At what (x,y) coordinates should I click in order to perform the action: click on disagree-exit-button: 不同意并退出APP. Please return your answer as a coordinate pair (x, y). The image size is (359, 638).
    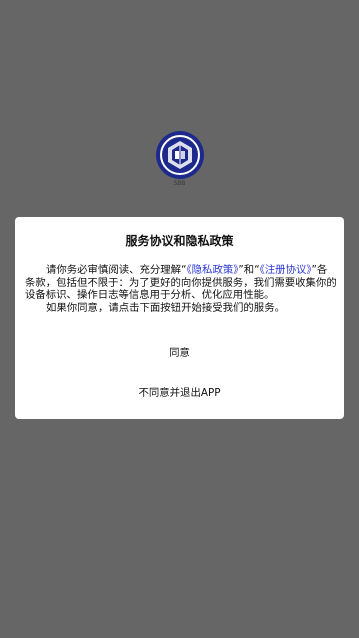
    Looking at the image, I should click on (179, 393).